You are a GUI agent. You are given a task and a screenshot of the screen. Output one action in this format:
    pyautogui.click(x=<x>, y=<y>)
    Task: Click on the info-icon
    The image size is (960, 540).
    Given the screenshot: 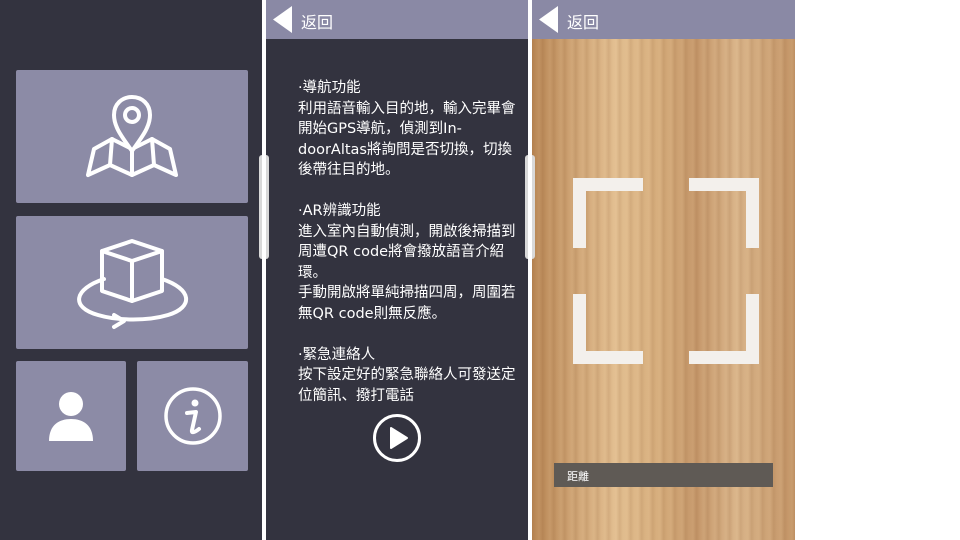 What is the action you would take?
    pyautogui.click(x=192, y=416)
    